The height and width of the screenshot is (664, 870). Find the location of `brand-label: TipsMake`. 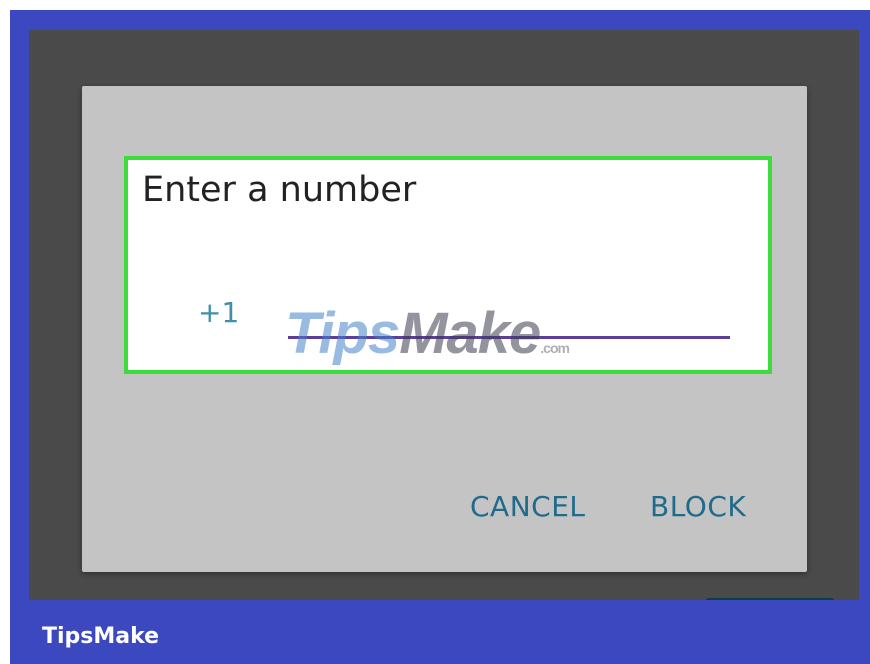

brand-label: TipsMake is located at coordinates (101, 636).